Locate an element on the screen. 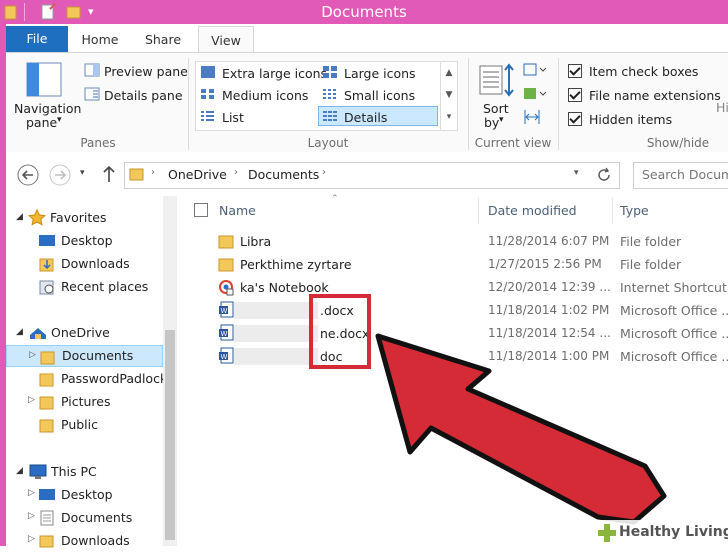 The image size is (728, 552). plus-logo-icon is located at coordinates (607, 534).